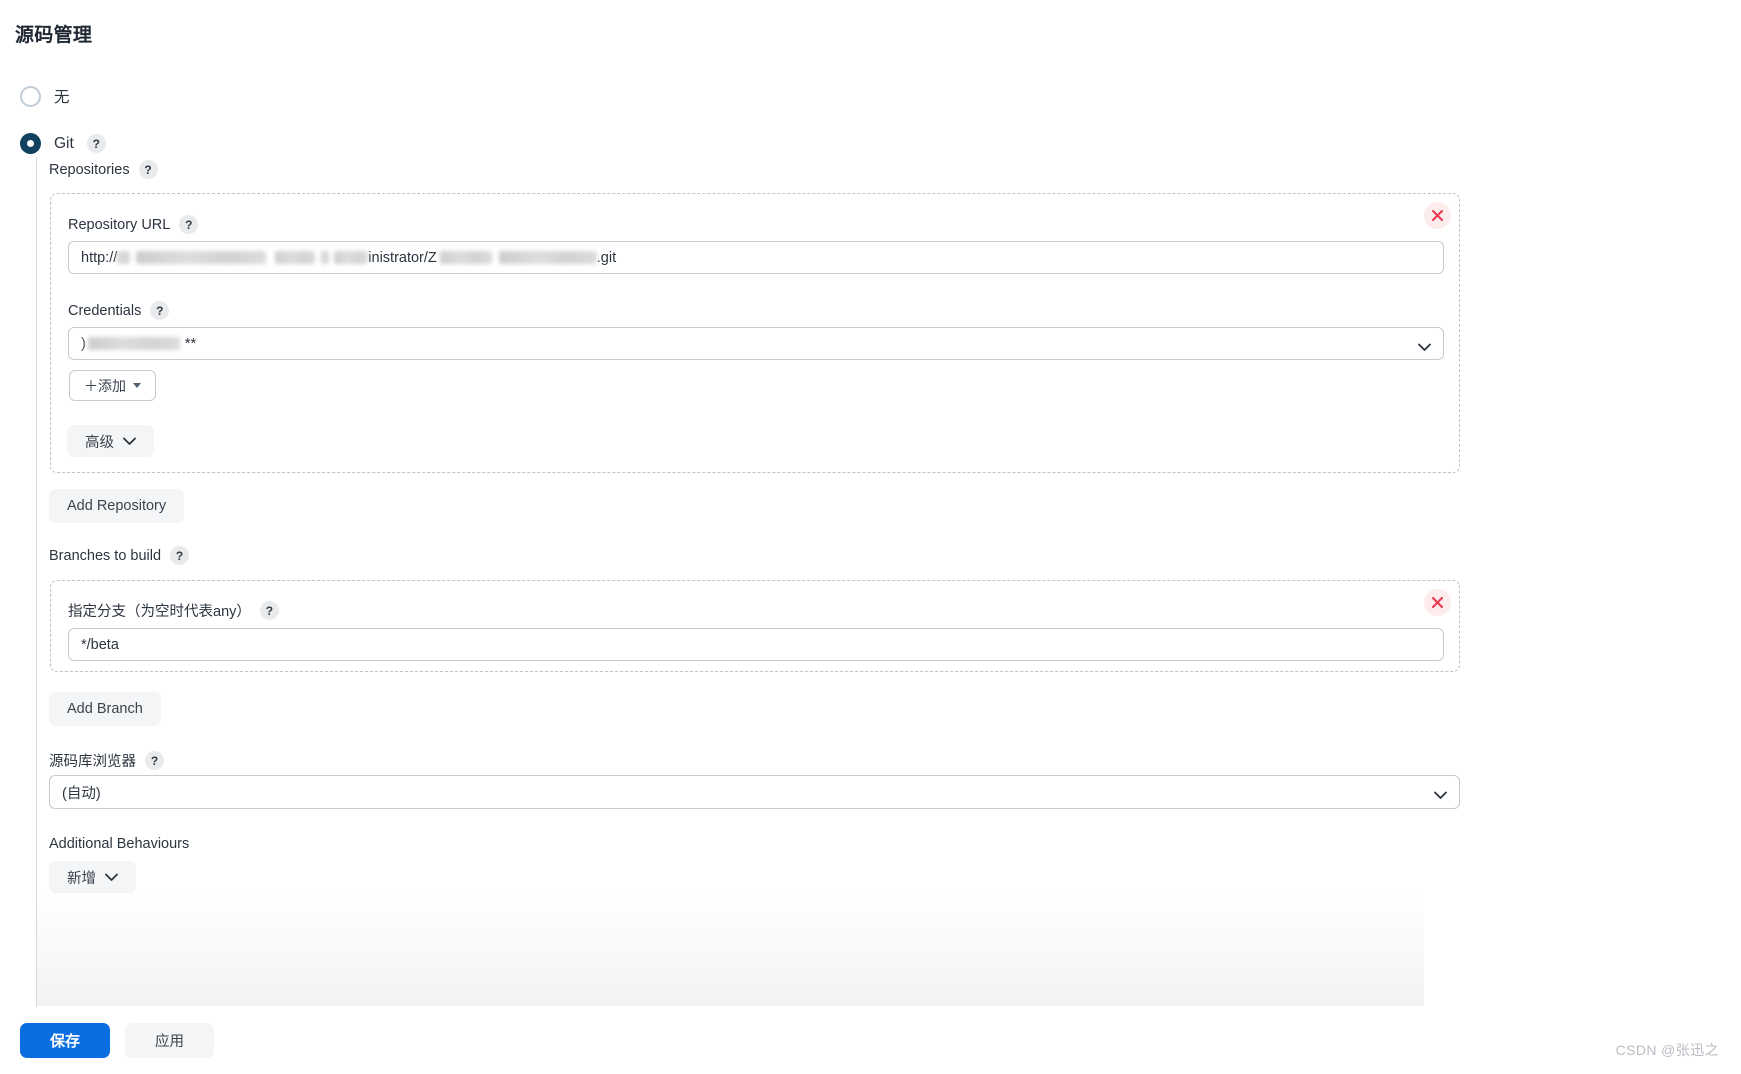 Image resolution: width=1741 pixels, height=1074 pixels. I want to click on additional-behaviours-label: Additional Behaviours, so click(119, 844).